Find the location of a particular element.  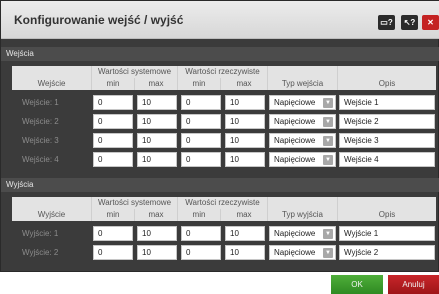

description-input: Wejście 3 is located at coordinates (387, 140).